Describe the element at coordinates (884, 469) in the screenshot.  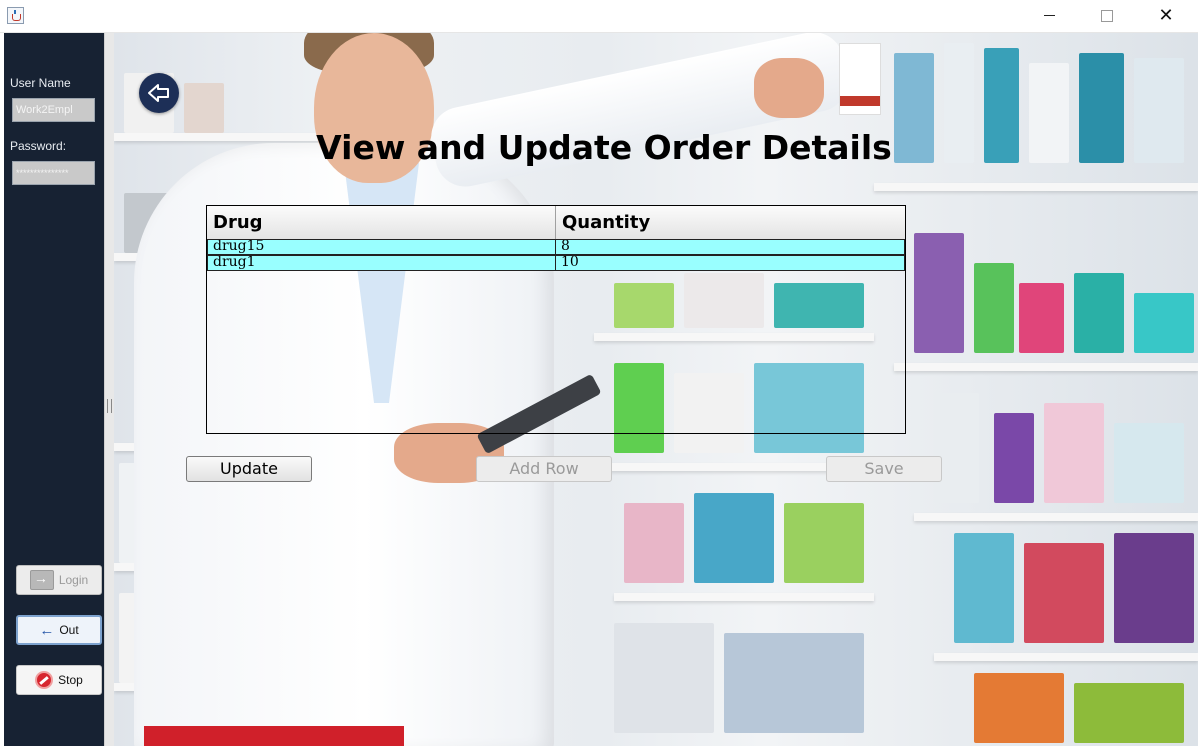
I see `save-button: Save` at that location.